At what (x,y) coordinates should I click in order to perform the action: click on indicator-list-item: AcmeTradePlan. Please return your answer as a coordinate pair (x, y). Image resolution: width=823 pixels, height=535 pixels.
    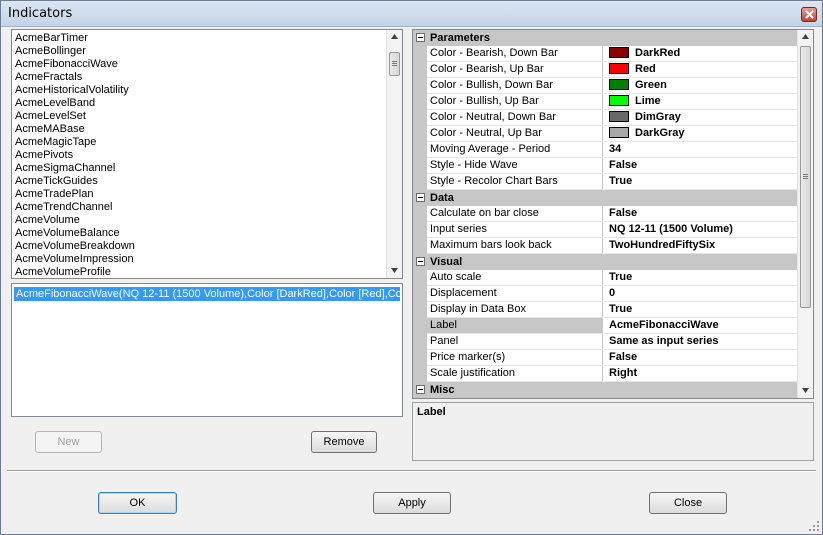
    Looking at the image, I should click on (199, 194).